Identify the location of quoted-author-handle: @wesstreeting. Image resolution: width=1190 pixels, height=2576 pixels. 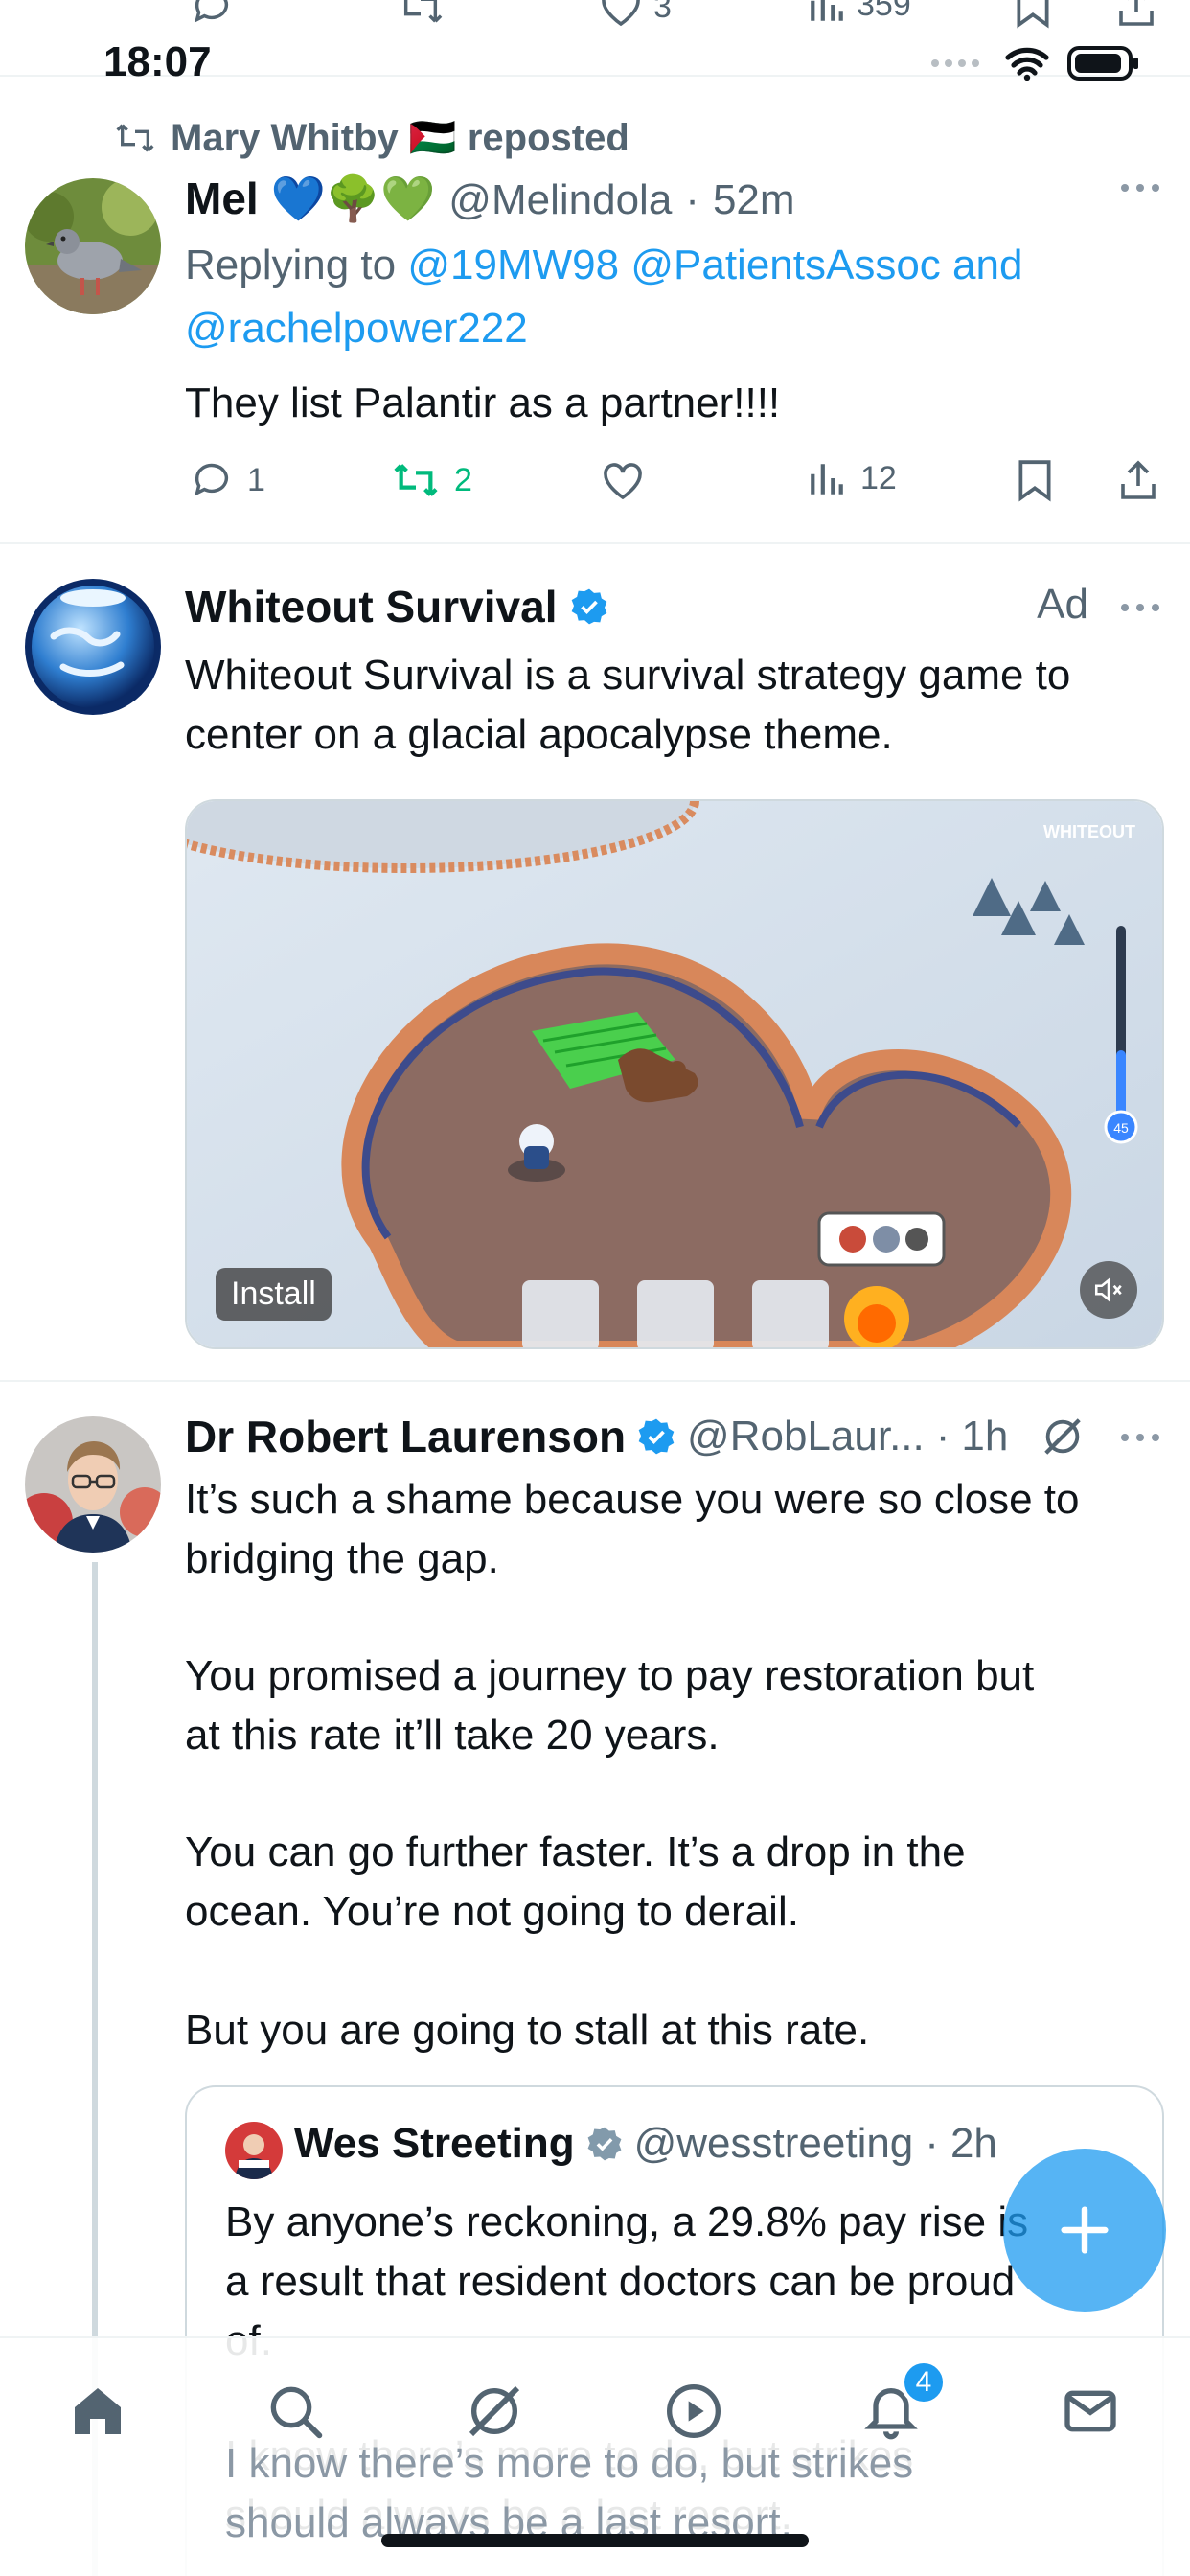
(774, 2143).